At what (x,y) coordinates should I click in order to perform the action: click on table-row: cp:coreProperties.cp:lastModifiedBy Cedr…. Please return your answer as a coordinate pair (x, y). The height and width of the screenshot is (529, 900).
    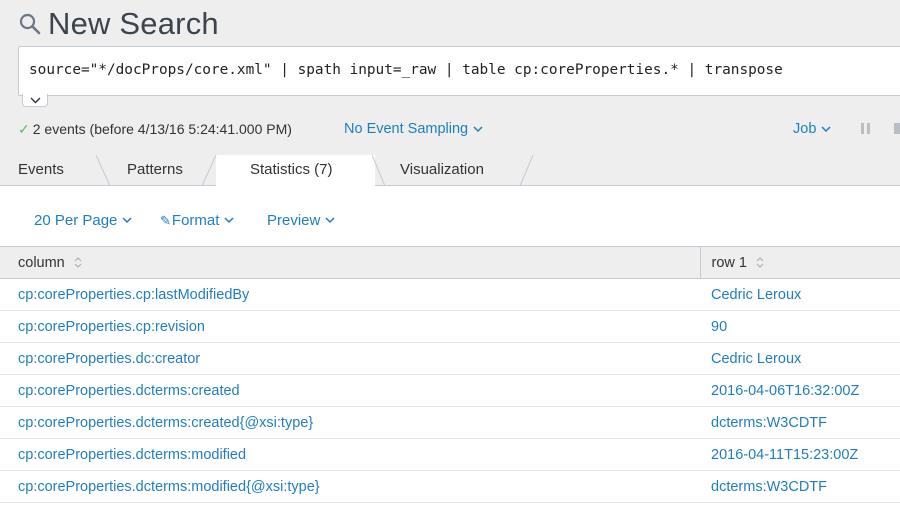
    Looking at the image, I should click on (450, 294).